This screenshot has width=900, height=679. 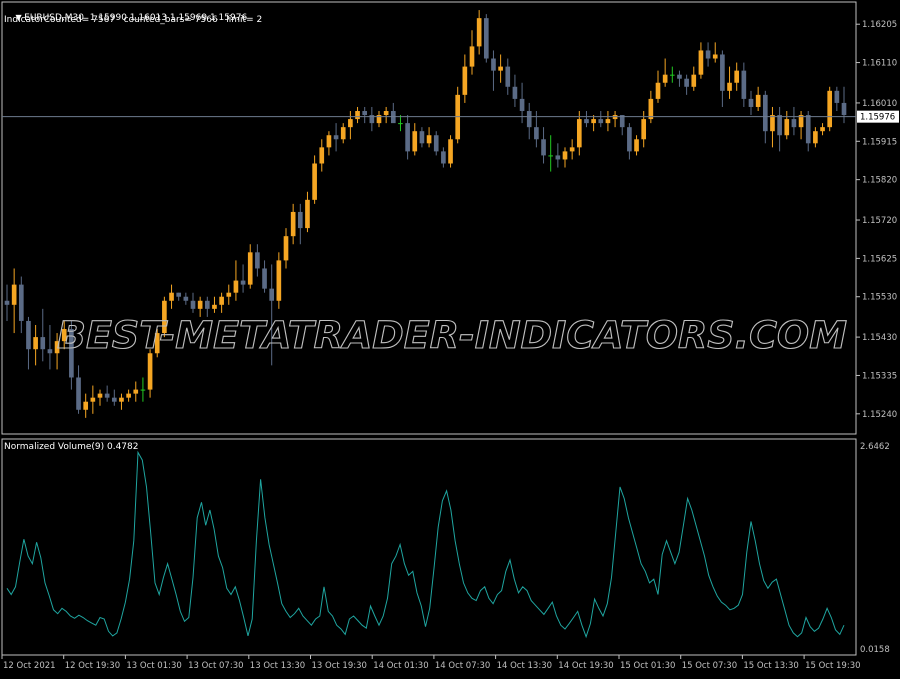 I want to click on price-tick-label: 1.15625, so click(x=879, y=259).